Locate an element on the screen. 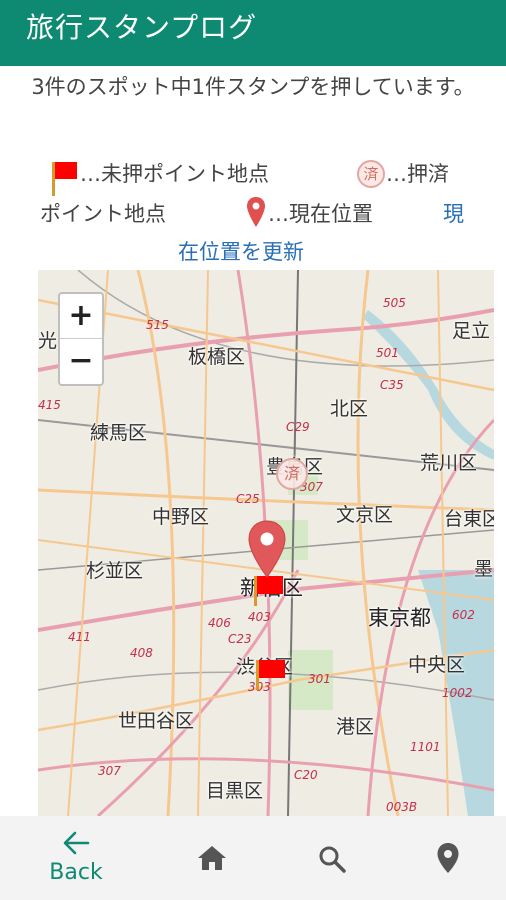  location-pin-icon is located at coordinates (448, 860).